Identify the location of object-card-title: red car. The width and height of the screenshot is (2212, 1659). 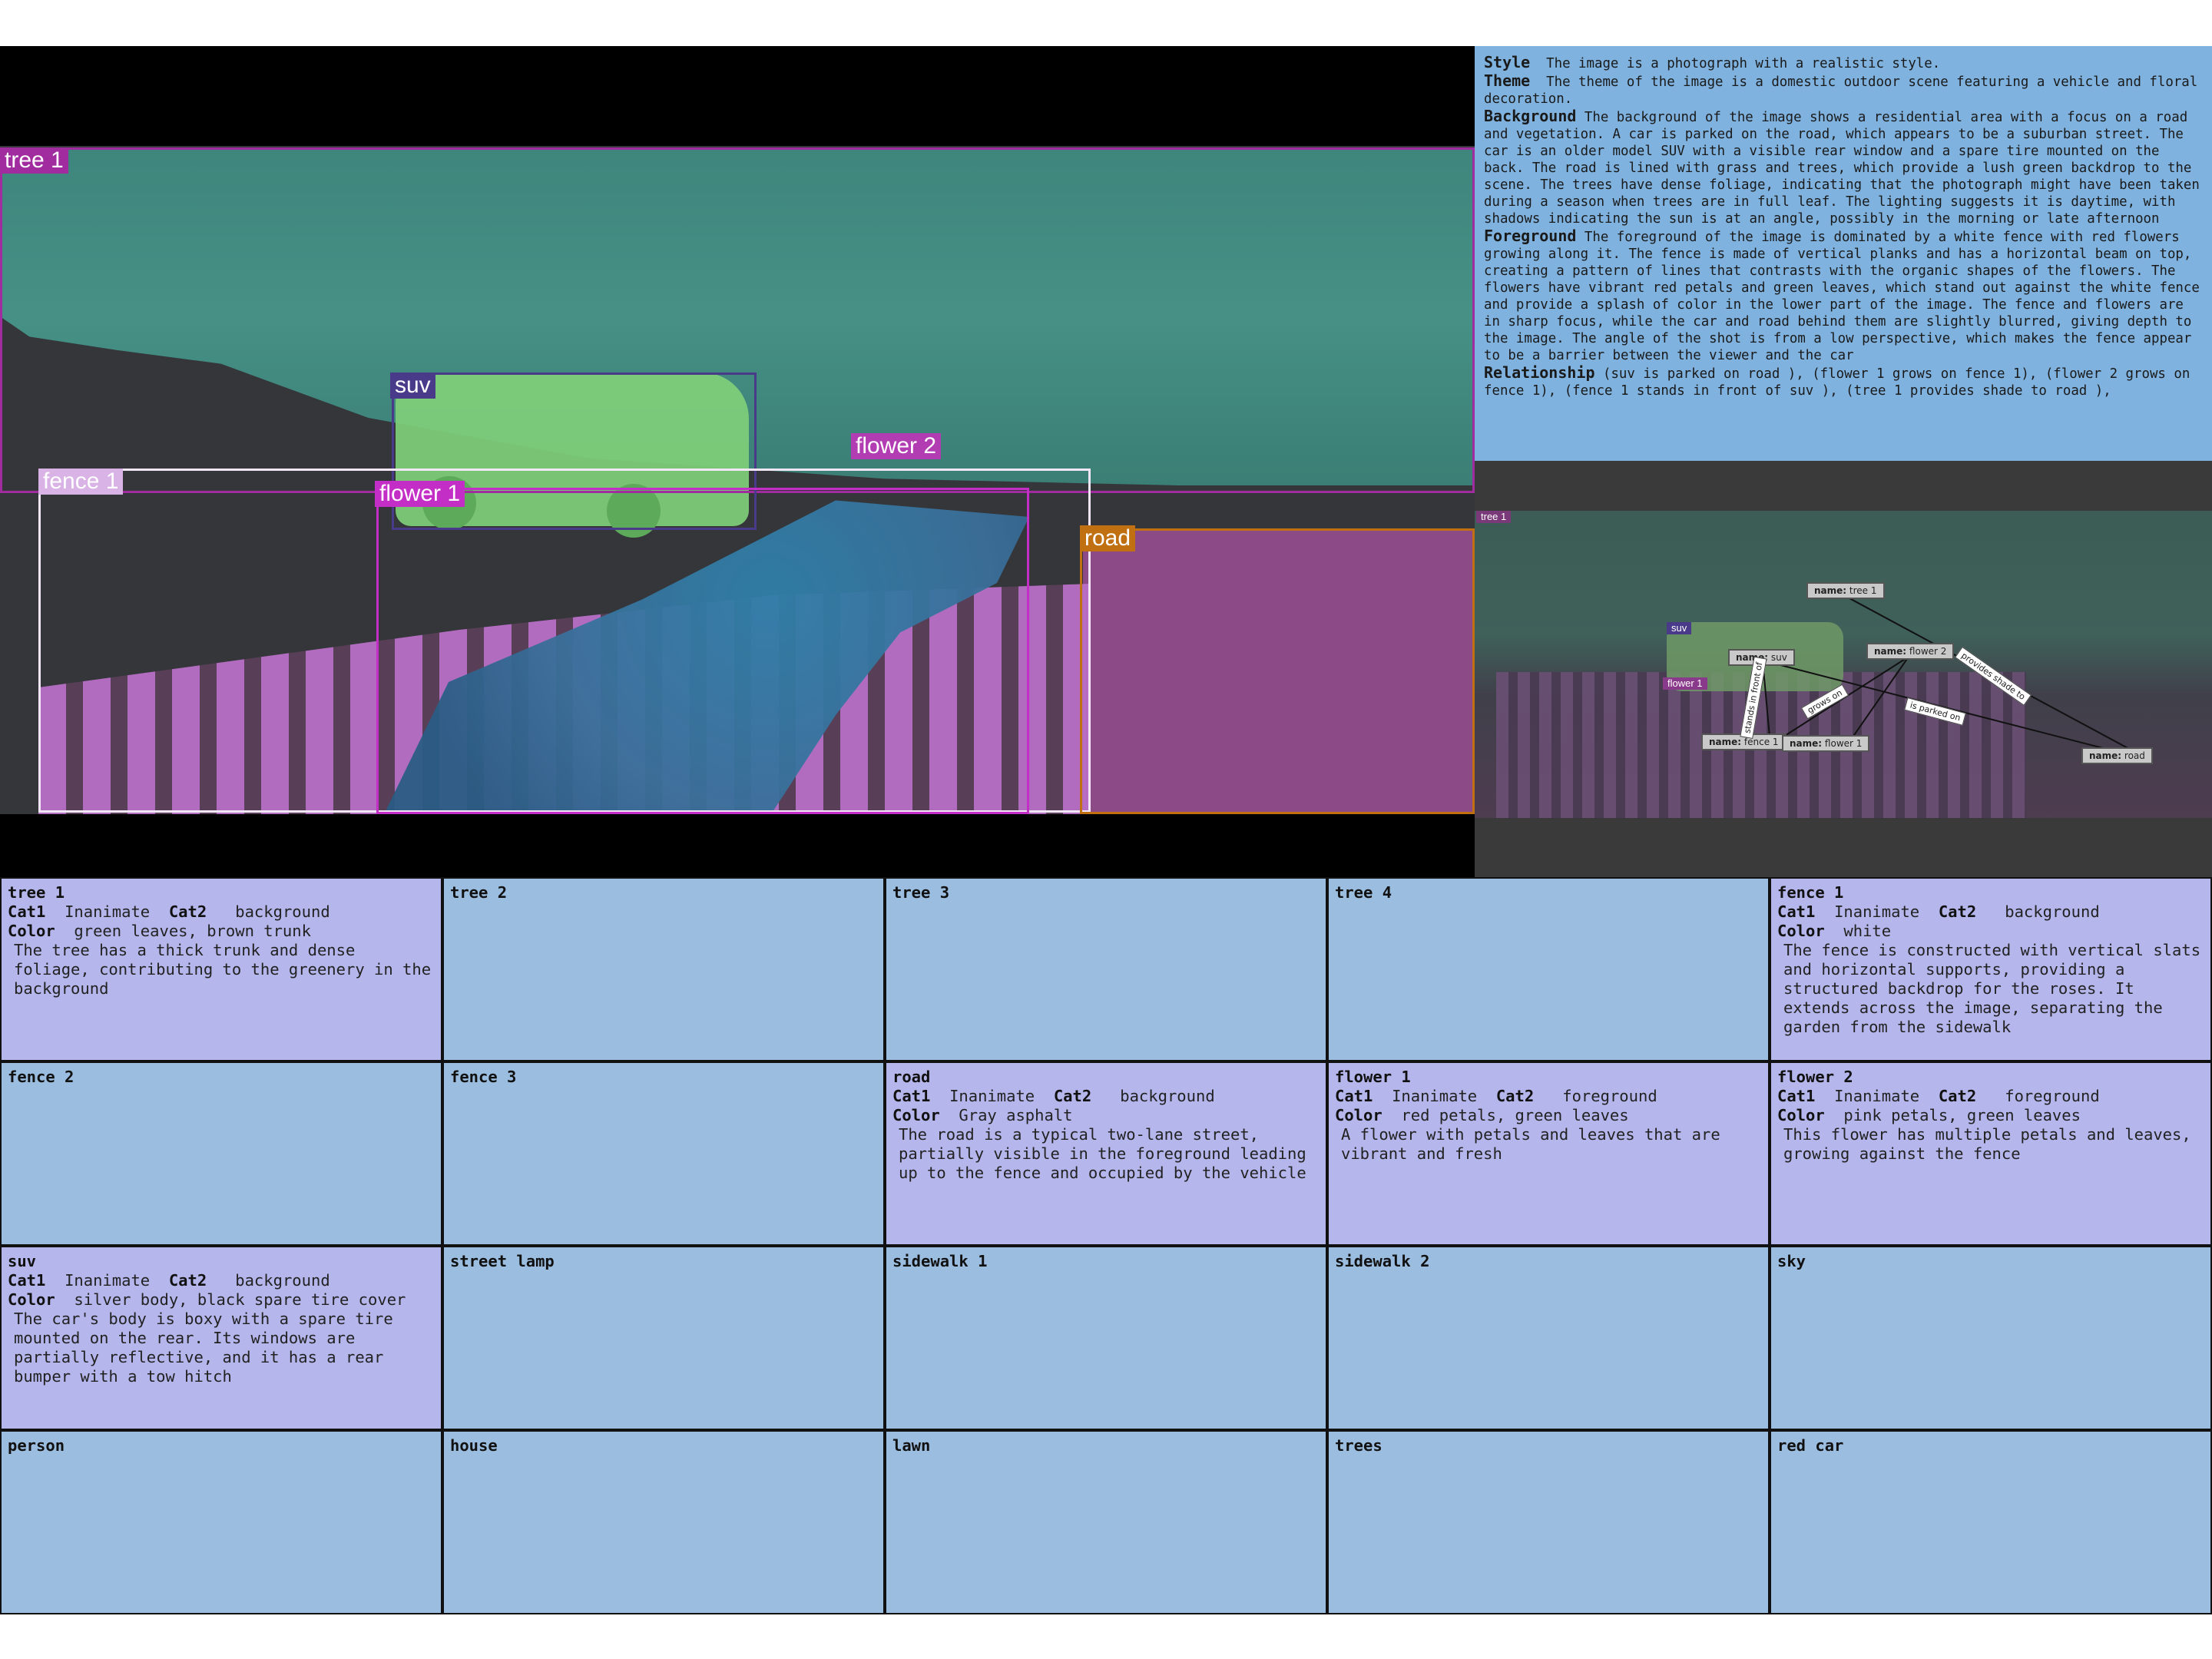
(1810, 1445).